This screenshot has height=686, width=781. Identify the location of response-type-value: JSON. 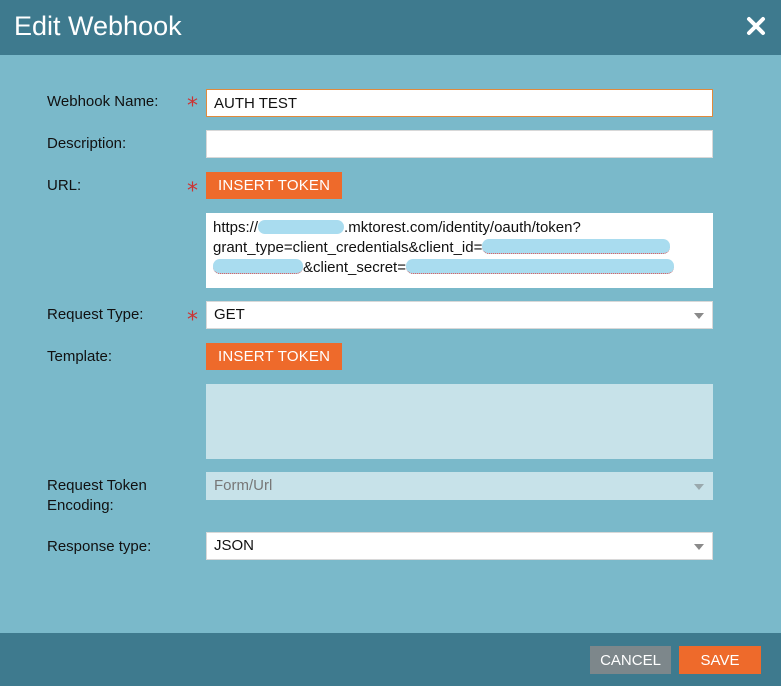
(234, 545).